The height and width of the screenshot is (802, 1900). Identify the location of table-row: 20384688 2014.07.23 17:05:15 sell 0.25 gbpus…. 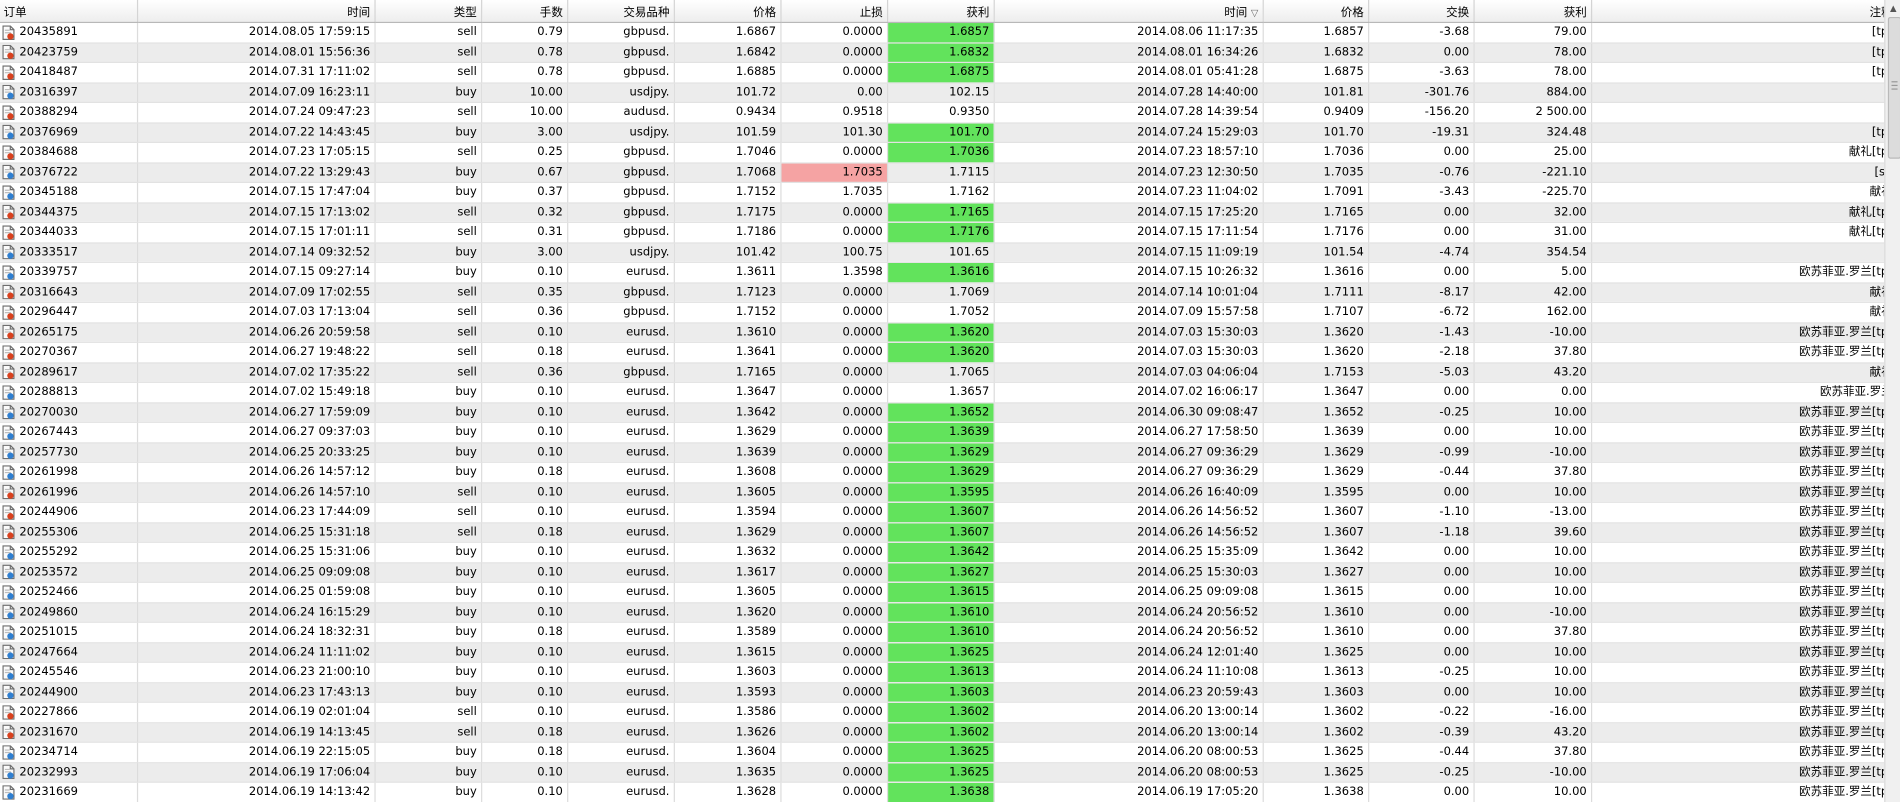
(942, 152).